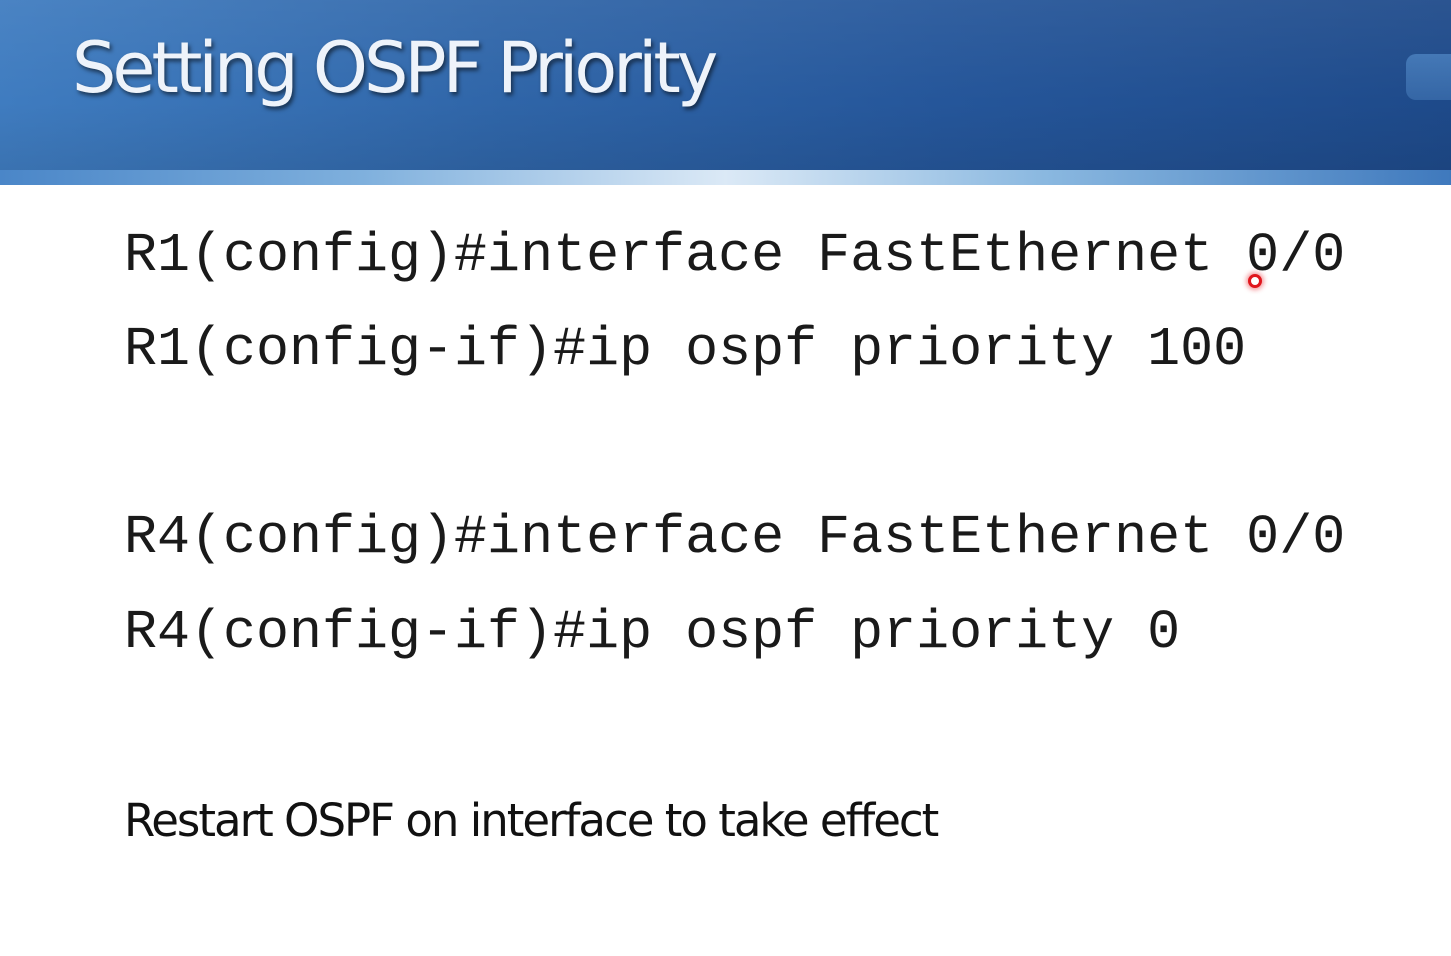  Describe the element at coordinates (1428, 77) in the screenshot. I see `title-bar-tab` at that location.